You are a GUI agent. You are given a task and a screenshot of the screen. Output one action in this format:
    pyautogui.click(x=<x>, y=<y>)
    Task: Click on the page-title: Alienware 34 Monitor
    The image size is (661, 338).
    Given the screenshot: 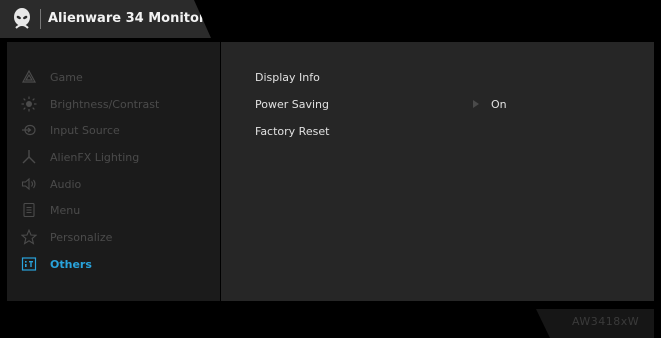 What is the action you would take?
    pyautogui.click(x=127, y=18)
    